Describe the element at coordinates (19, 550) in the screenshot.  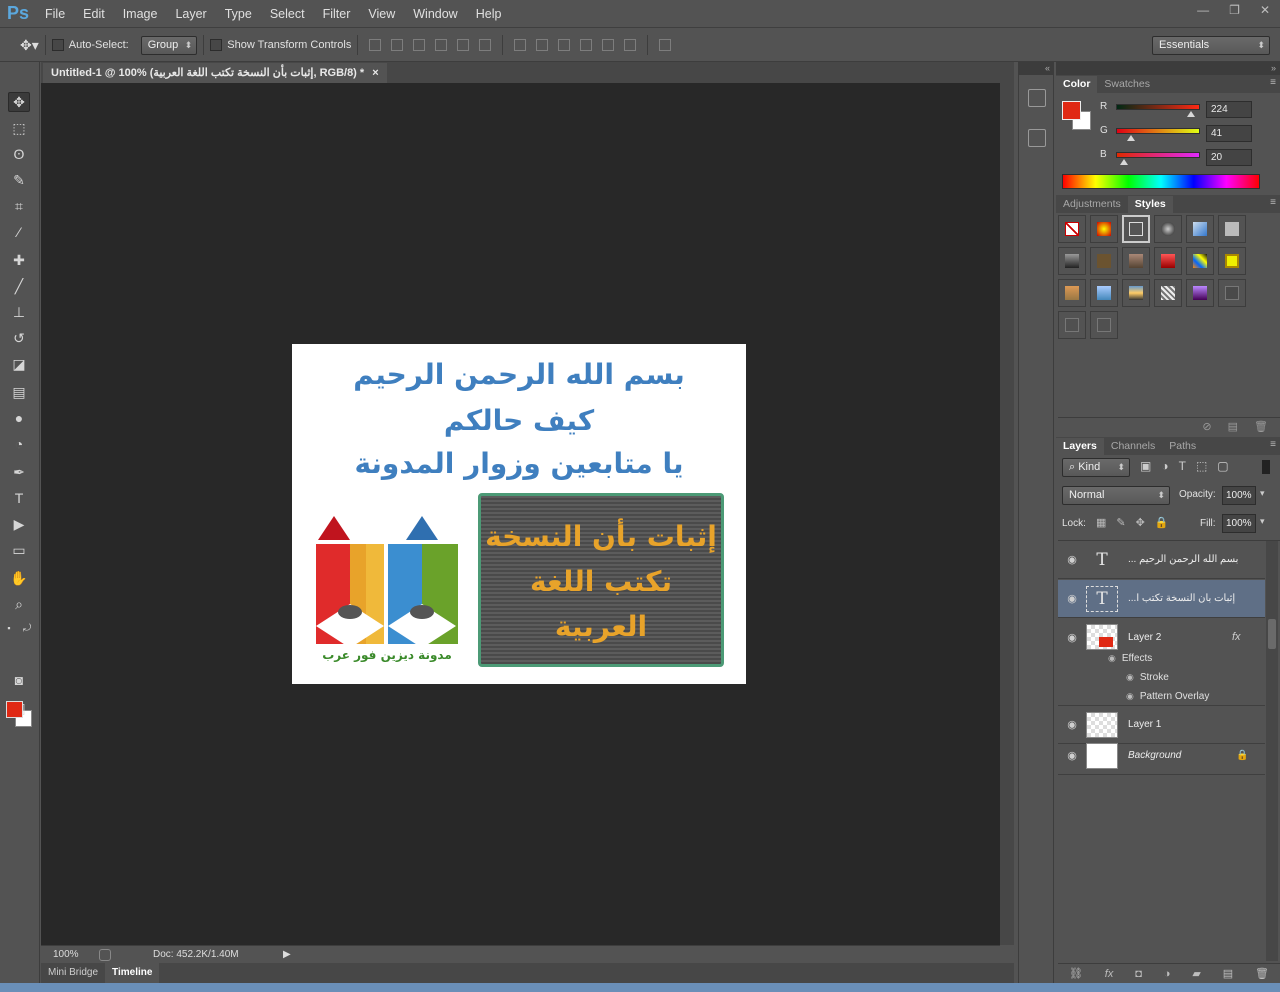
I see `shape-tool-icon: ▭` at that location.